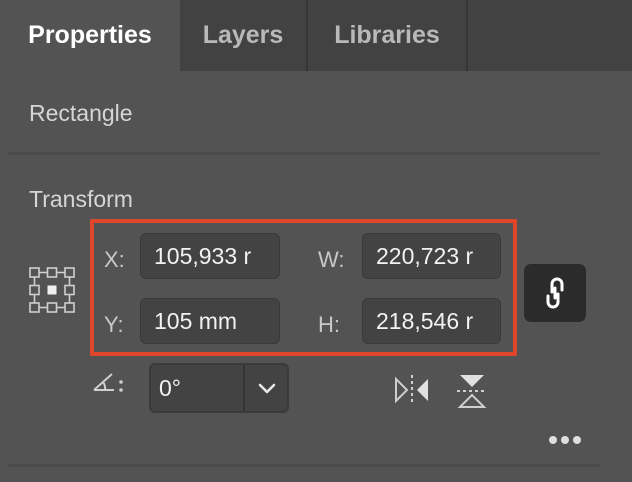 The width and height of the screenshot is (632, 482). I want to click on constrain-proportions-button, so click(555, 293).